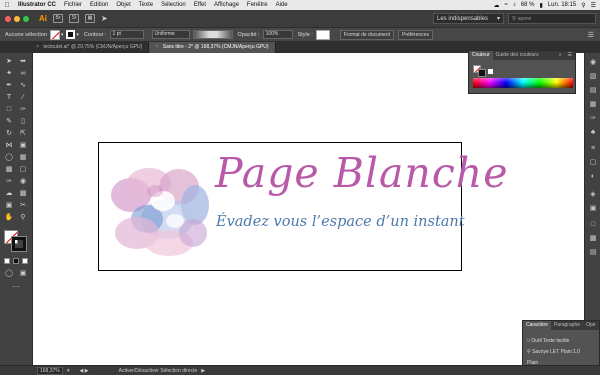  I want to click on blend-tool-icon: ◉, so click(23, 181).